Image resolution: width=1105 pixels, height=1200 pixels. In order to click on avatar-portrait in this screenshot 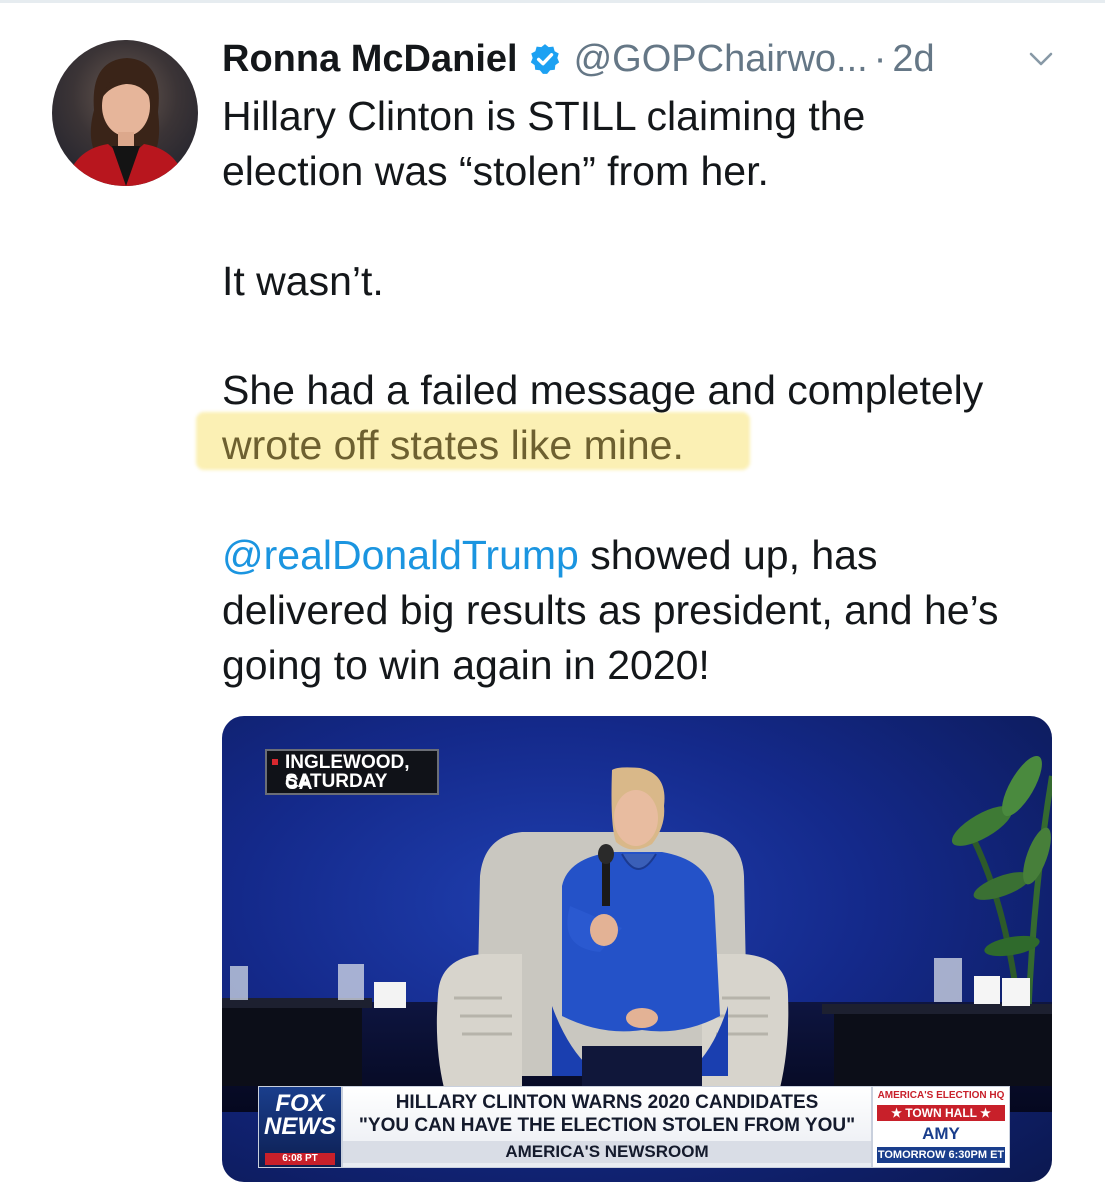, I will do `click(126, 122)`.